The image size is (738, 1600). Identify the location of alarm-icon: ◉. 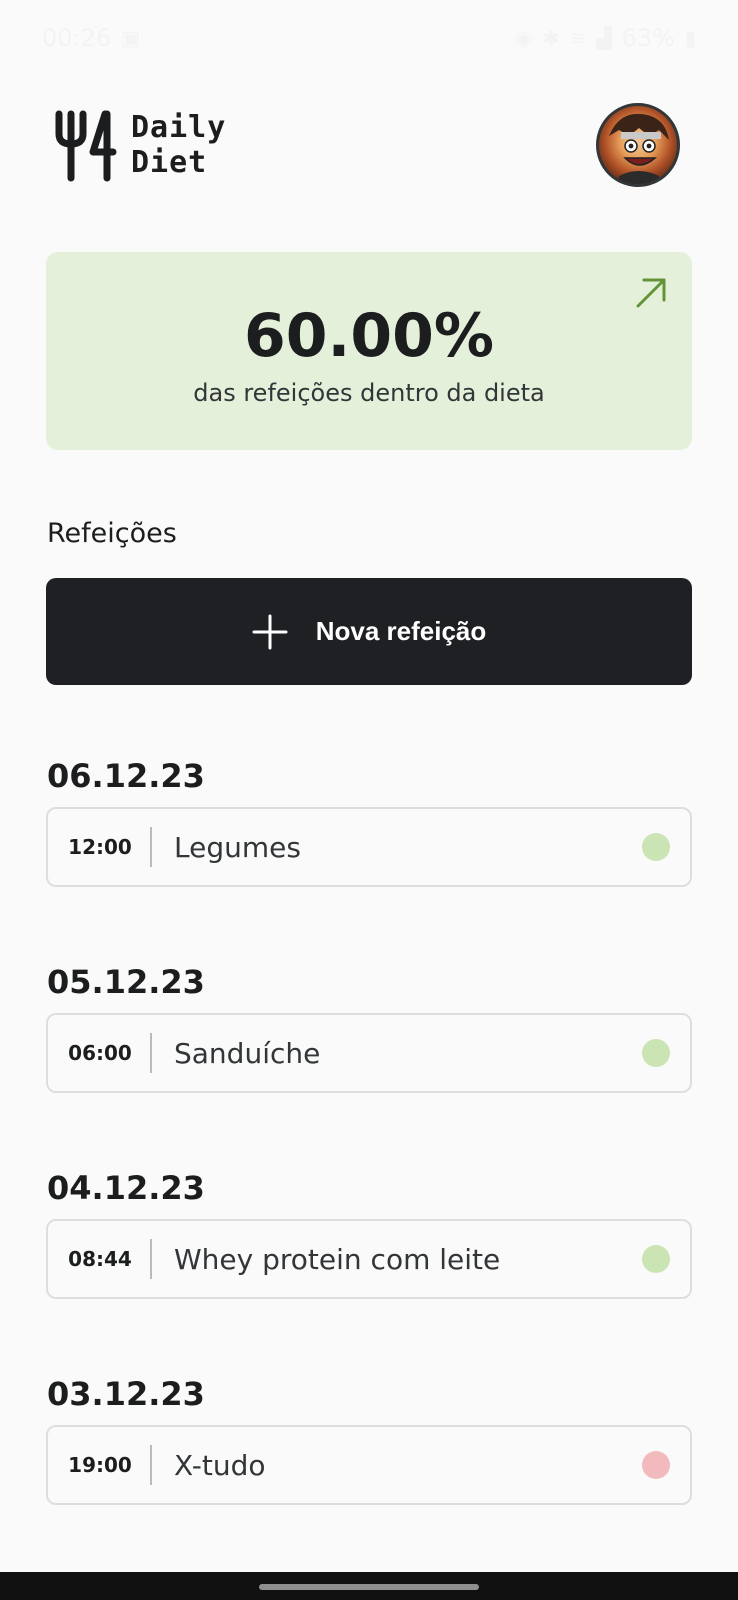
(524, 38).